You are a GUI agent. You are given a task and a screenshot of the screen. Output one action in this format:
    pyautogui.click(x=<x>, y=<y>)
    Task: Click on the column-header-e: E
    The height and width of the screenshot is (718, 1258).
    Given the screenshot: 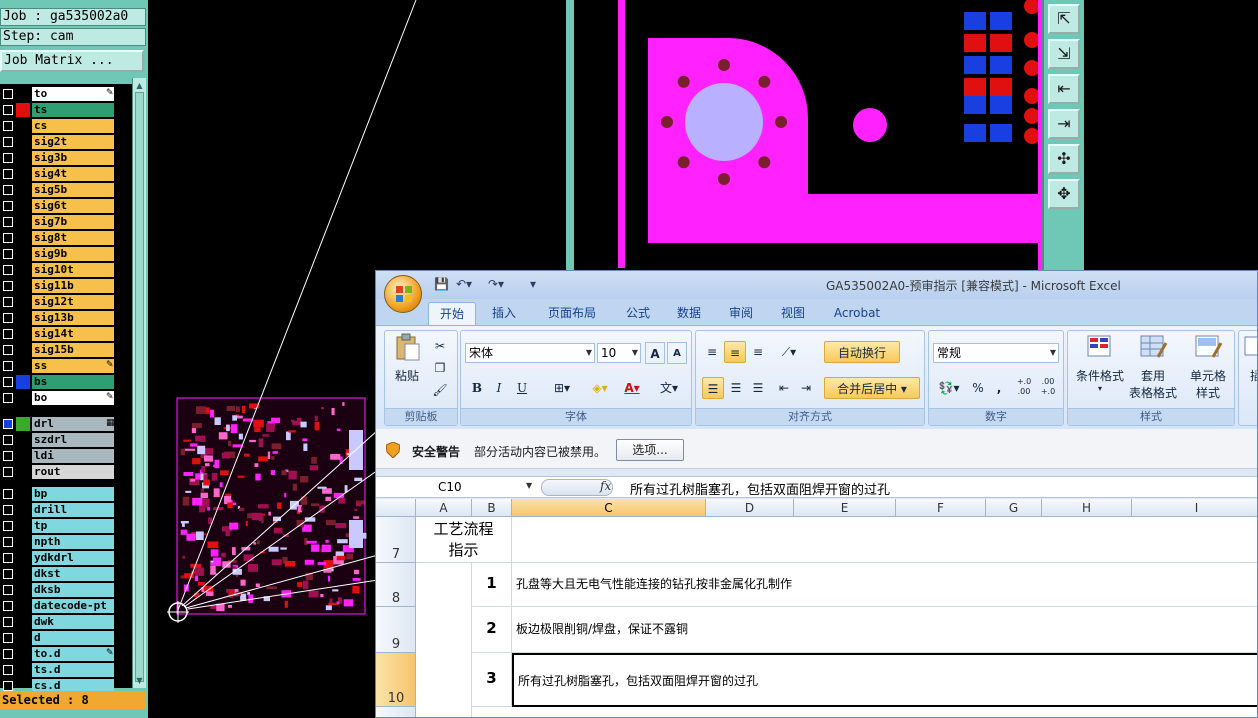 What is the action you would take?
    pyautogui.click(x=845, y=508)
    